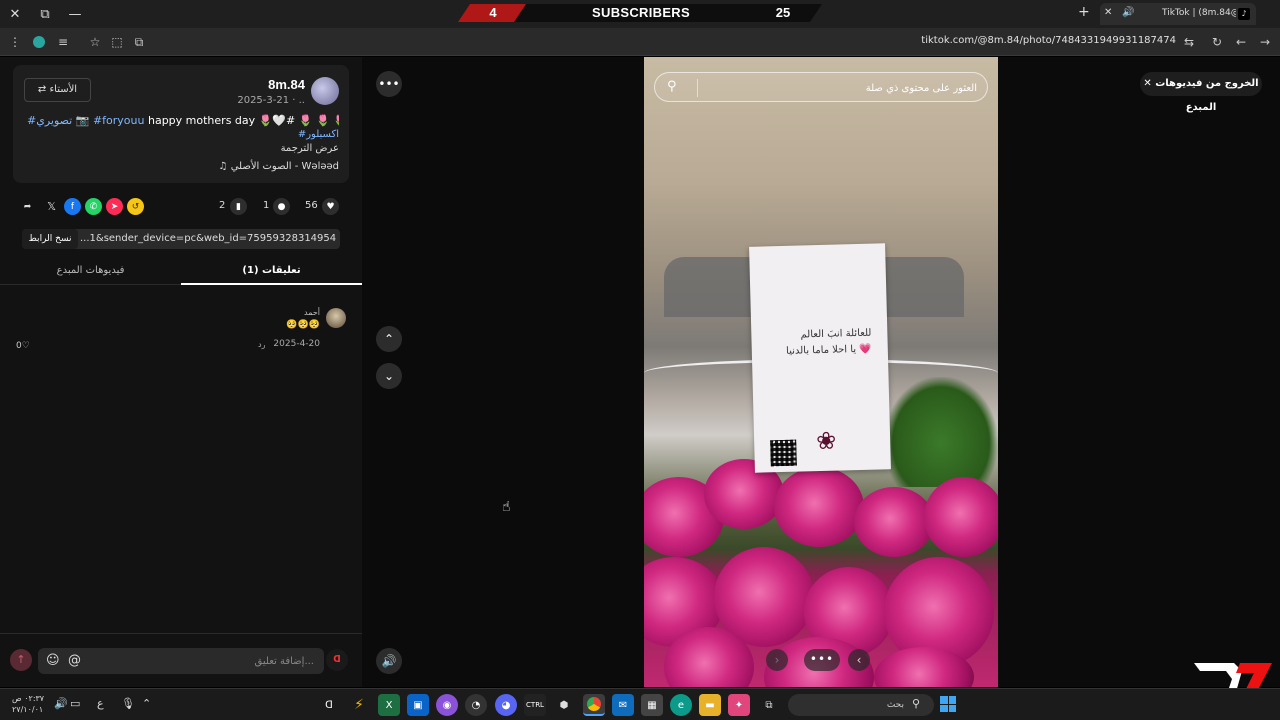 The width and height of the screenshot is (1280, 720). I want to click on taskbar-app-store-icon: ▦, so click(652, 705).